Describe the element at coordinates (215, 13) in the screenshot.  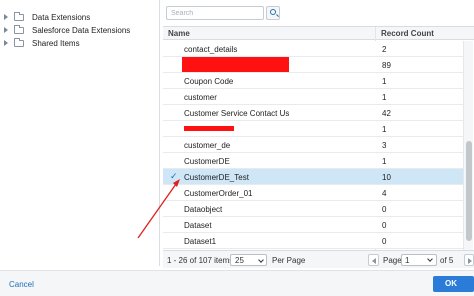
I see `search-input` at that location.